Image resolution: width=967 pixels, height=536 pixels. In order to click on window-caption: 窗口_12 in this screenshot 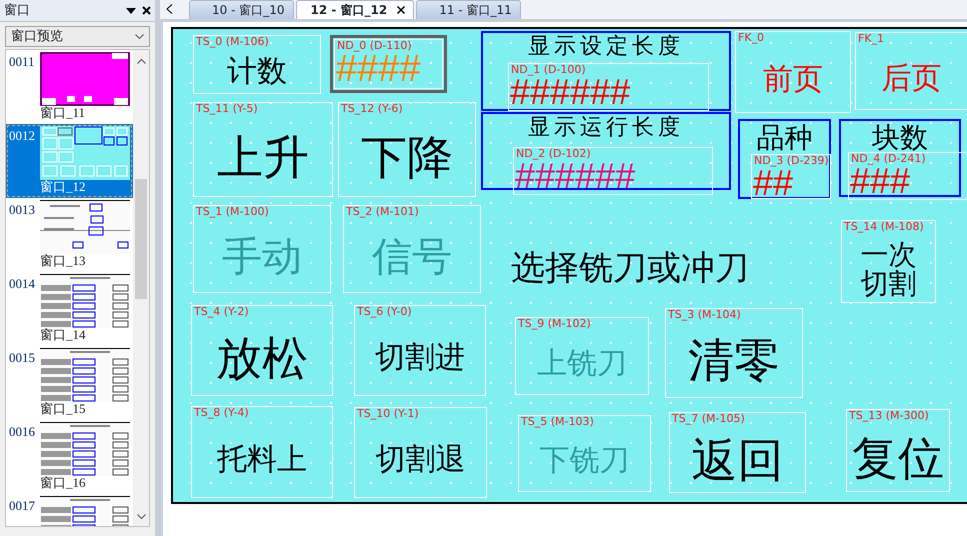, I will do `click(63, 187)`.